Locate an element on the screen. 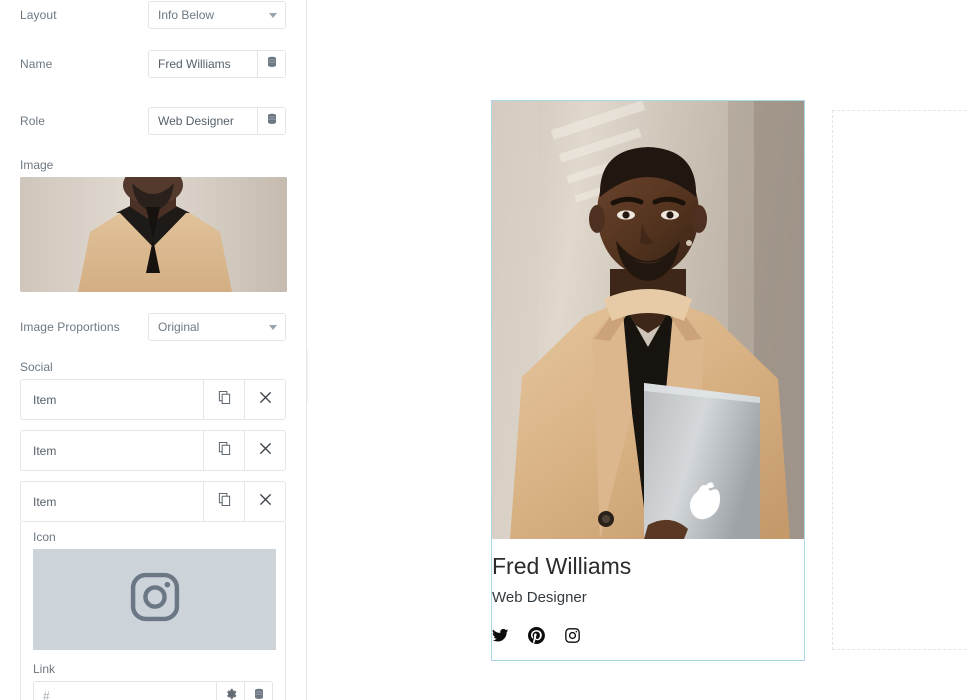 The height and width of the screenshot is (700, 969). social-item-editor: Icon Link # is located at coordinates (153, 611).